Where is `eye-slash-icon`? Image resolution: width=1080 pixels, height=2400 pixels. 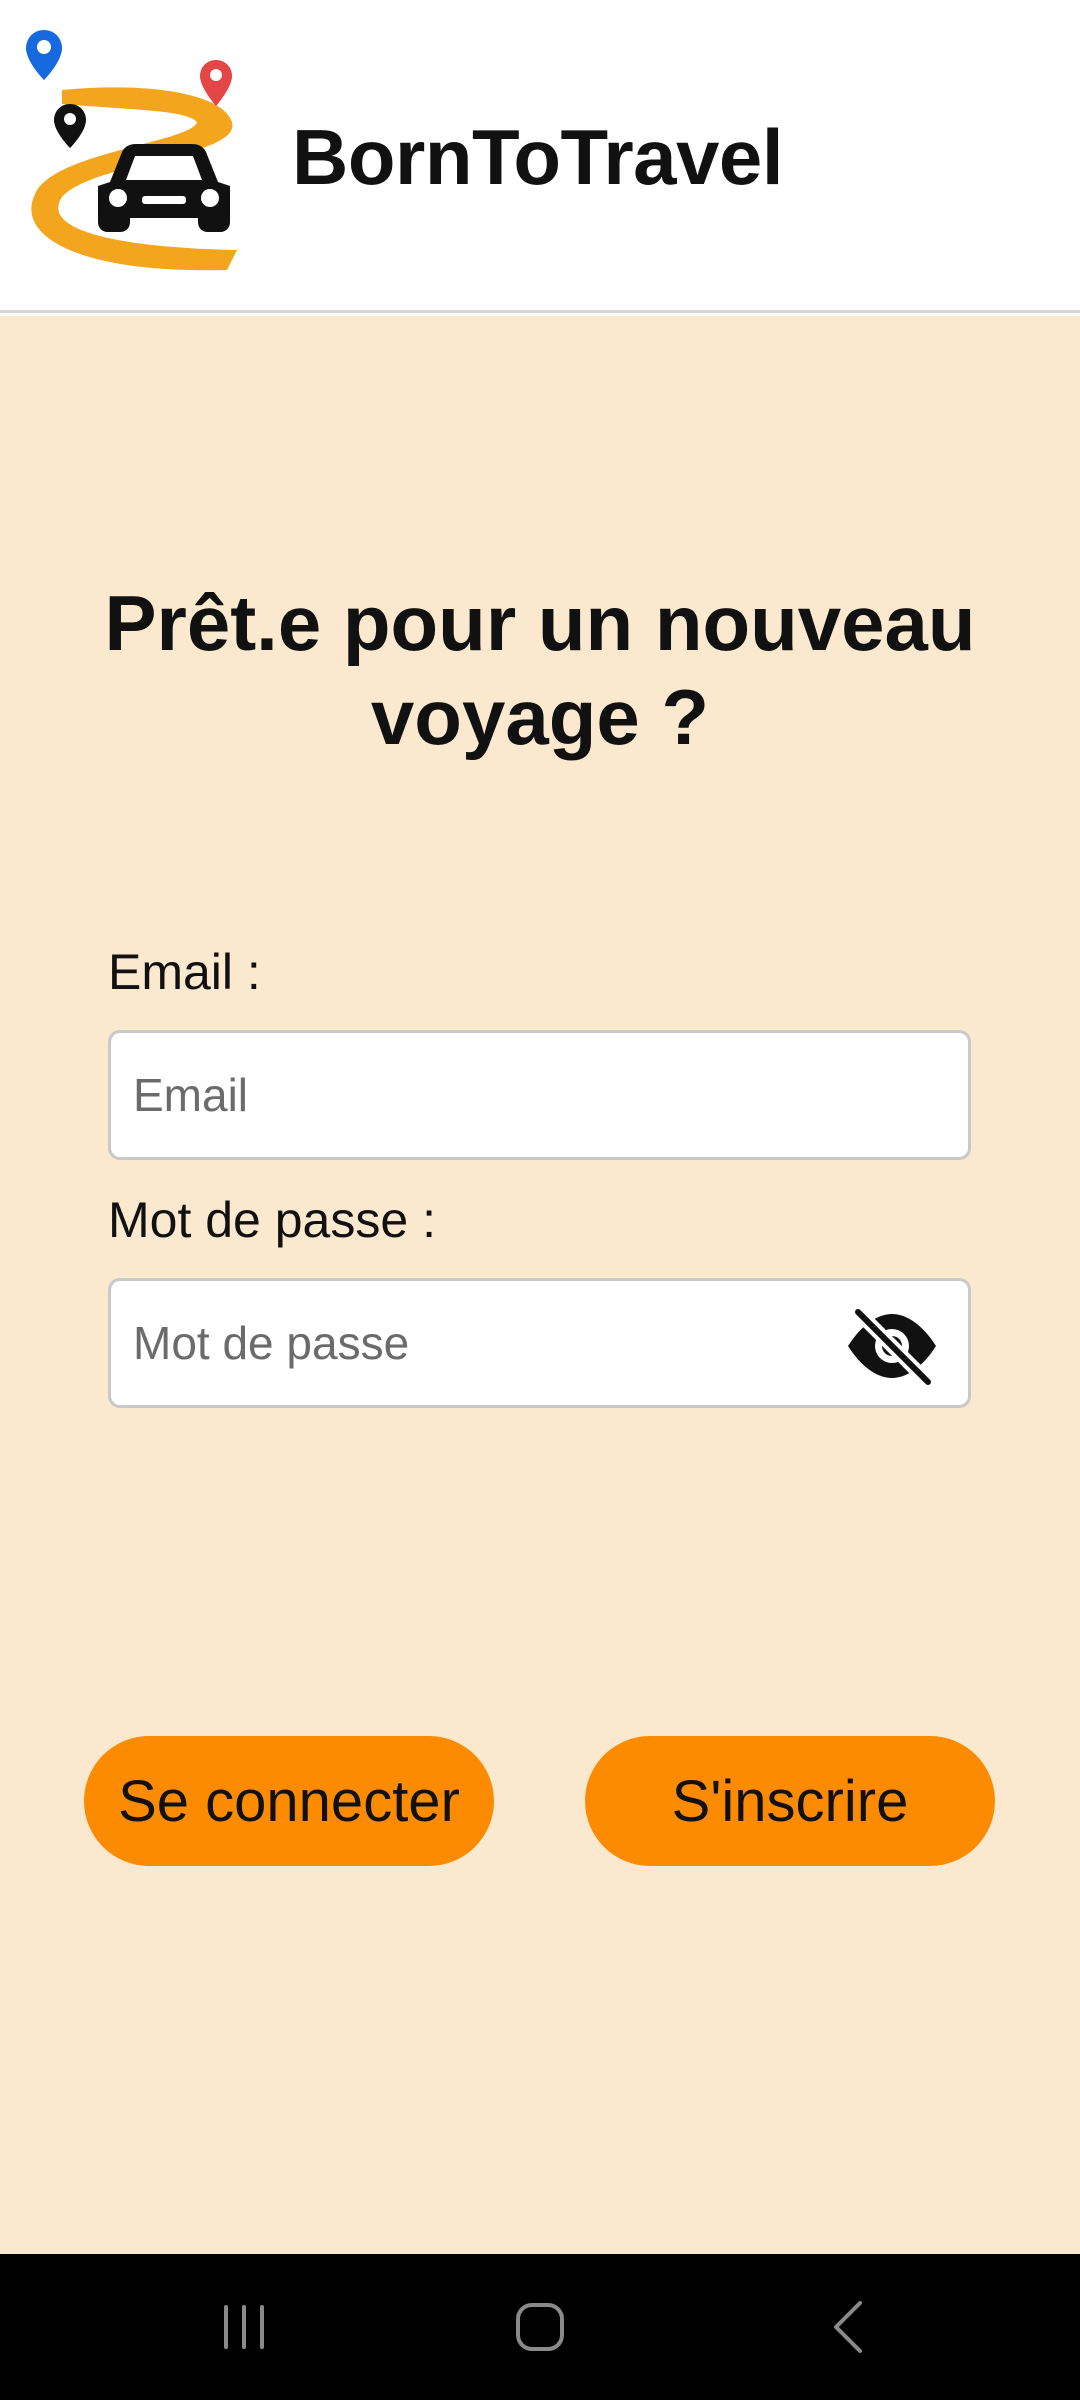 eye-slash-icon is located at coordinates (892, 1346).